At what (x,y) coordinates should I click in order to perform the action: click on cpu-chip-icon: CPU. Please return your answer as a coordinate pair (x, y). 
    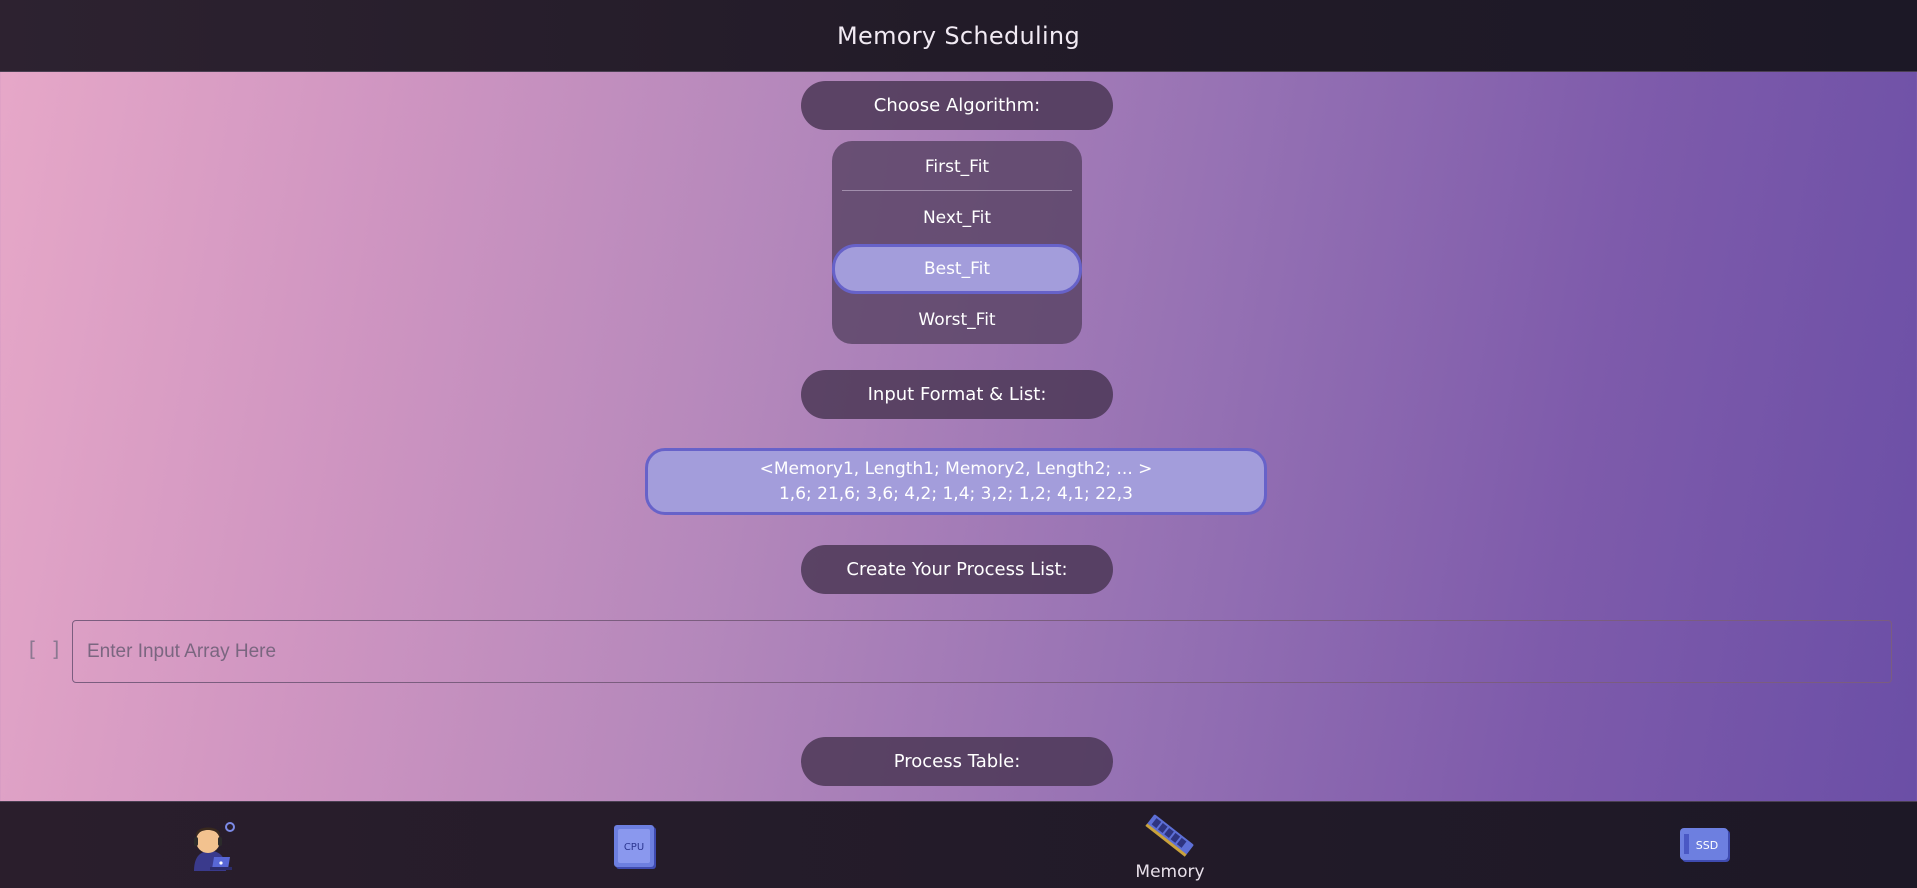
    Looking at the image, I should click on (635, 846).